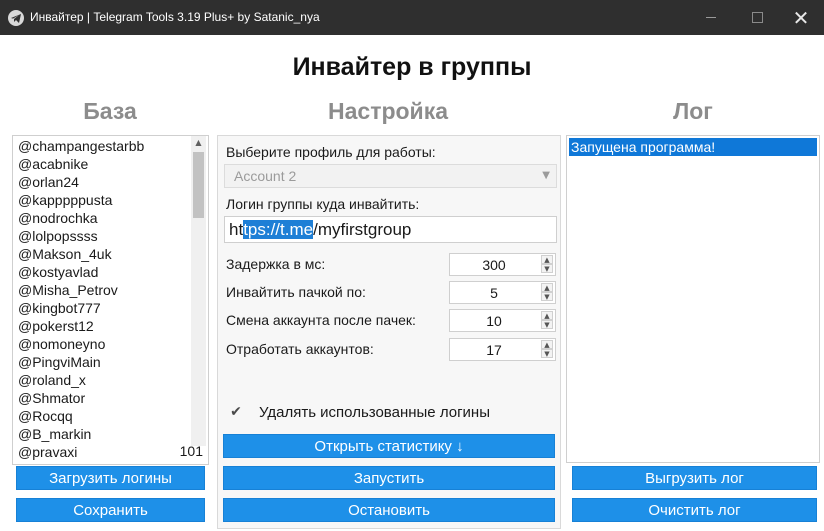  I want to click on login-list-item: @acabnike, so click(113, 164).